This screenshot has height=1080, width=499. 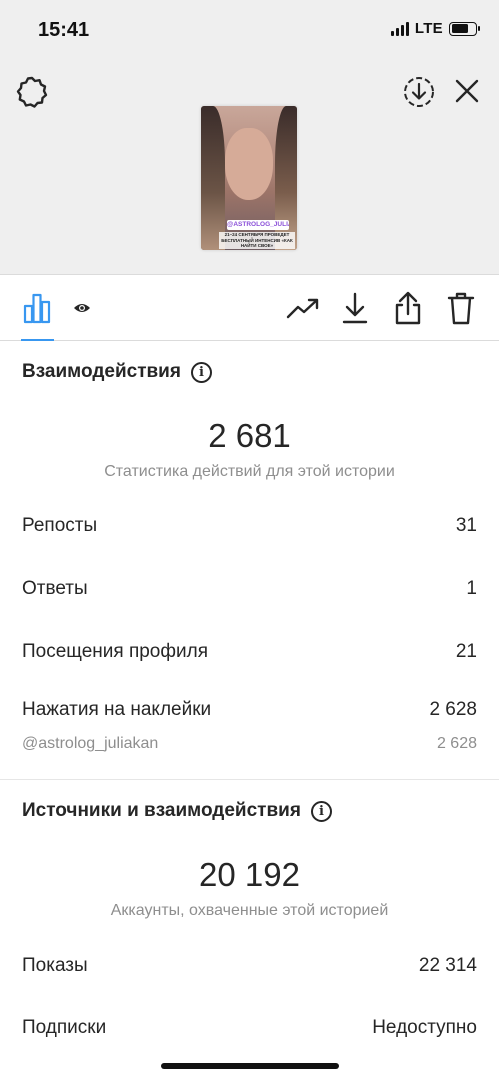 I want to click on discovery-title: Источники и взаимодействия i, so click(x=177, y=811).